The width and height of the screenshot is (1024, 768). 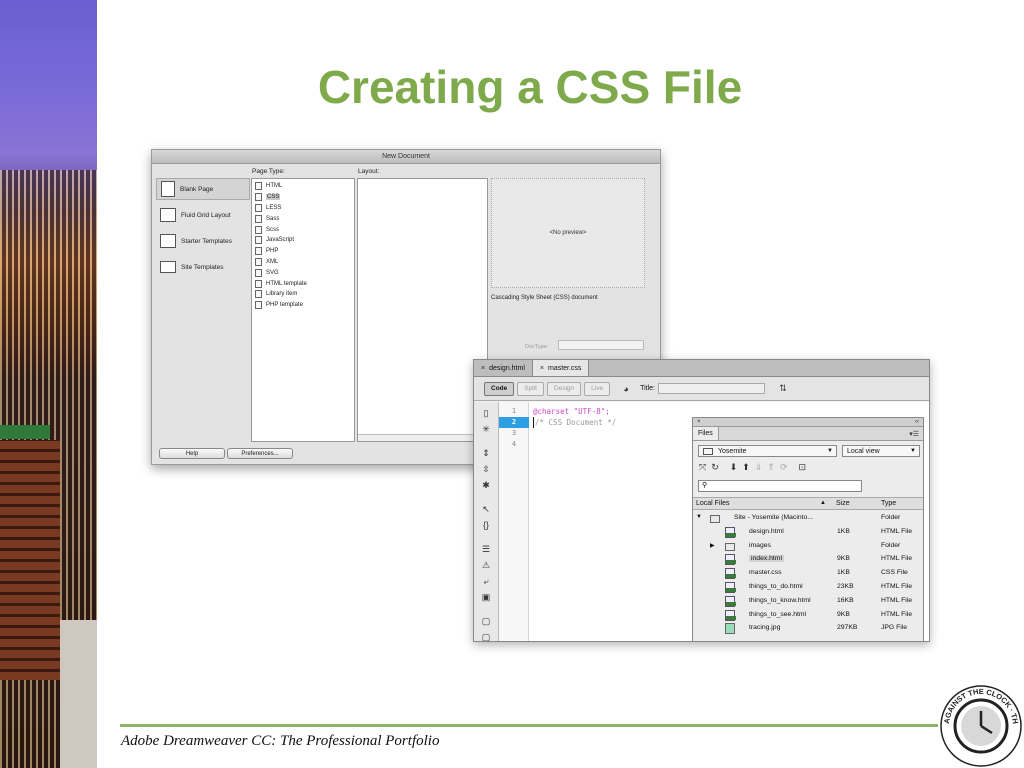 I want to click on collapse-icon: ‹‹, so click(x=917, y=422).